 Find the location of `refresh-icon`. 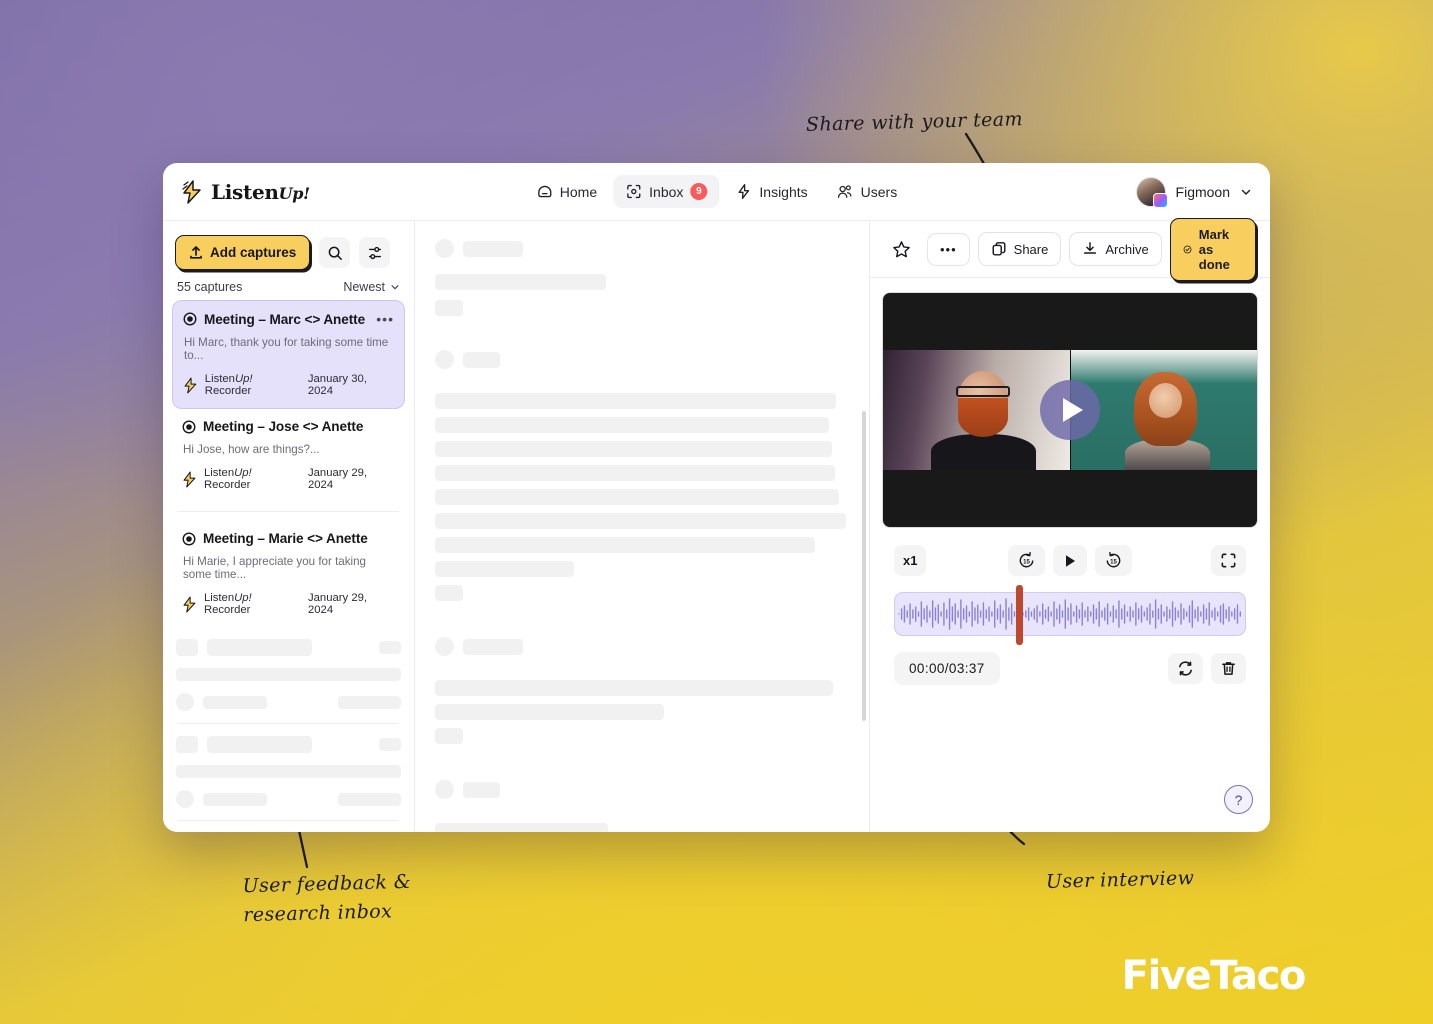

refresh-icon is located at coordinates (1185, 668).